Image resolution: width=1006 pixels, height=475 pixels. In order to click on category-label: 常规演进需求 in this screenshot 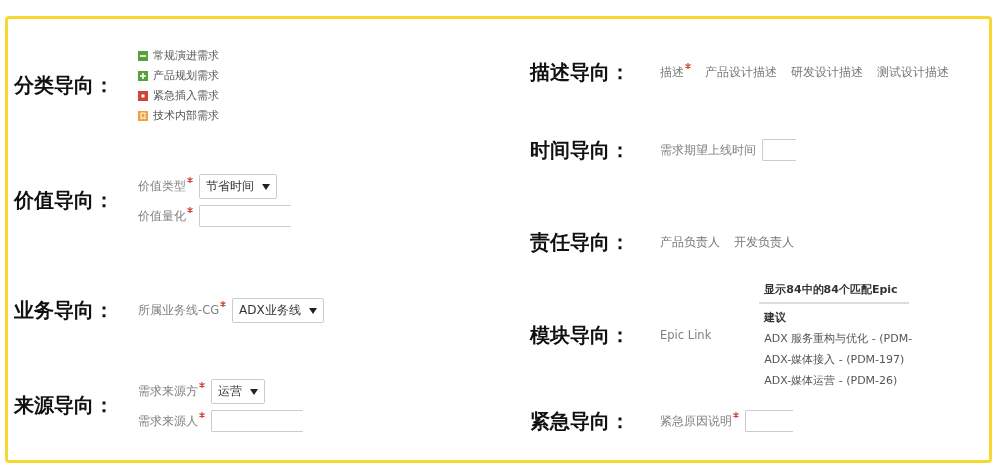, I will do `click(186, 55)`.